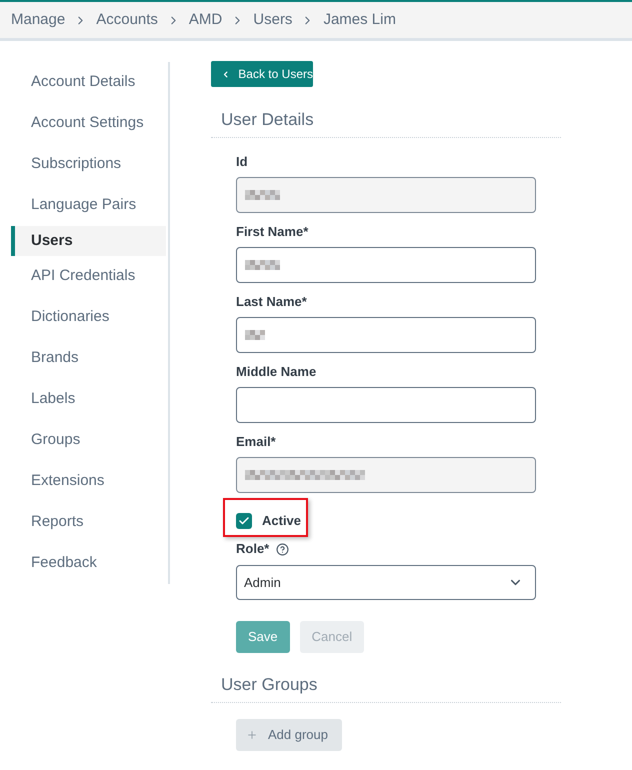  Describe the element at coordinates (88, 522) in the screenshot. I see `sidebar-item: Reports` at that location.